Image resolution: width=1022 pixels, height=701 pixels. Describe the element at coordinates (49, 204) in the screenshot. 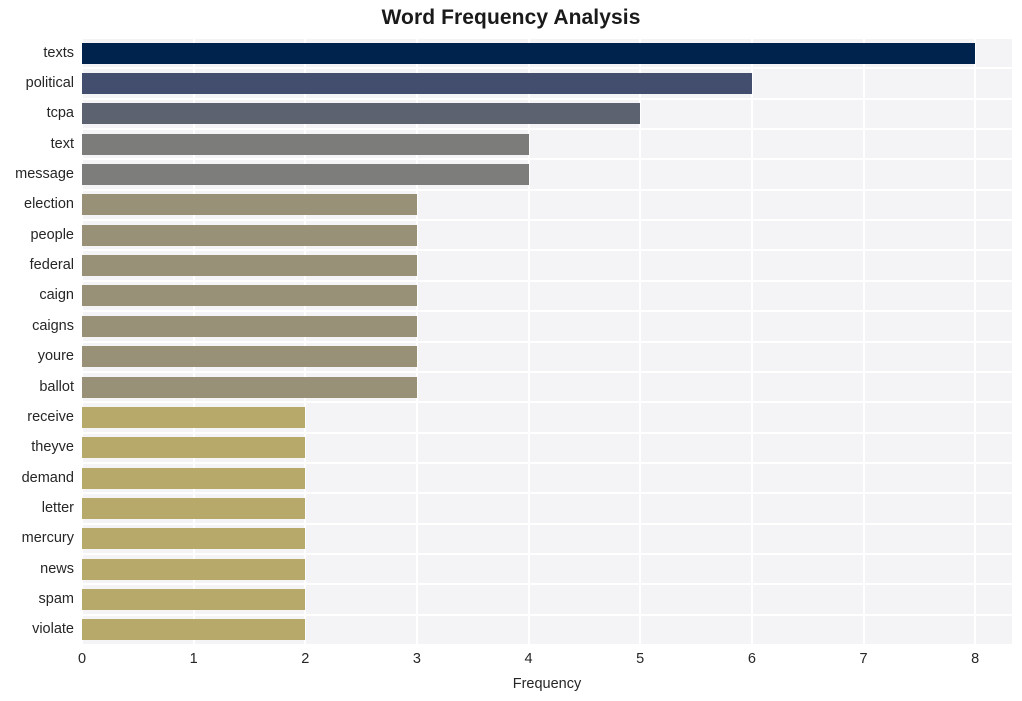

I see `y-tick-label-election: election` at that location.